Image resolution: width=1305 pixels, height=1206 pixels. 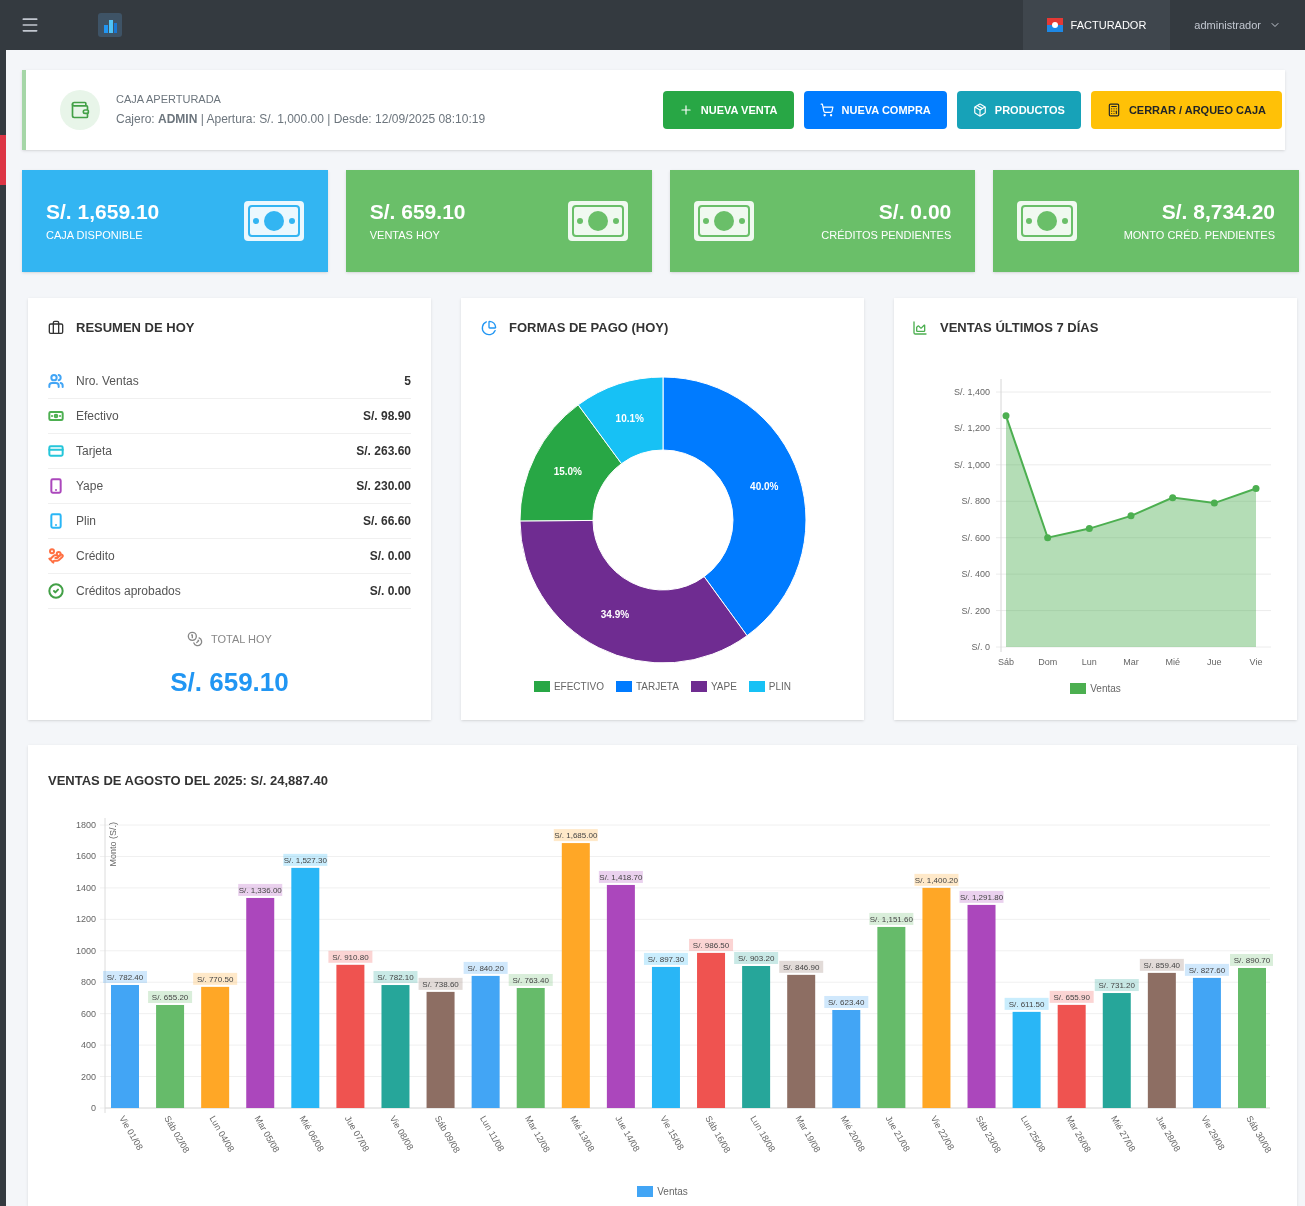 I want to click on value-label: S/. 903.20, so click(x=756, y=958).